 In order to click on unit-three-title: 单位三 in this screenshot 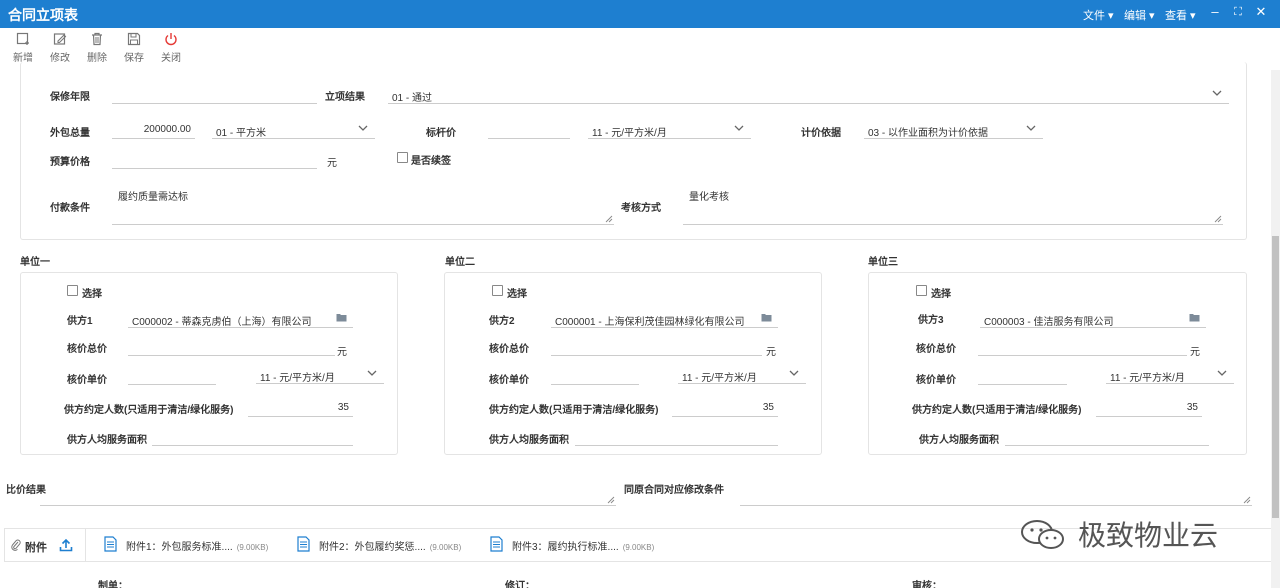, I will do `click(883, 262)`.